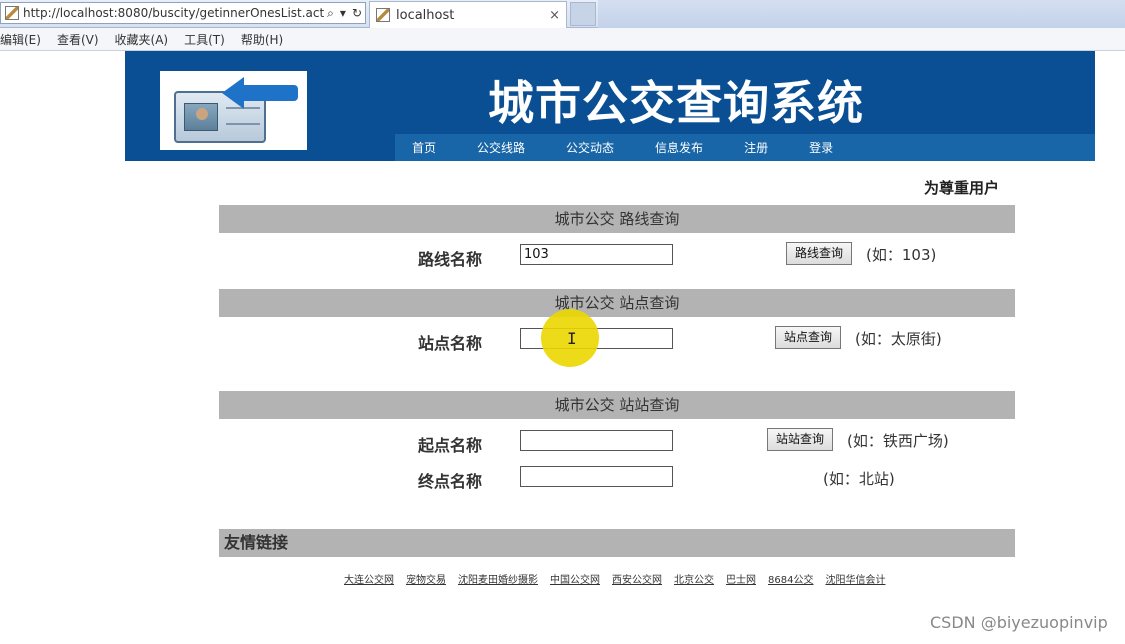 Image resolution: width=1125 pixels, height=644 pixels. Describe the element at coordinates (562, 39) in the screenshot. I see `menu-bar: 编辑(E) 查看(V) 收藏夹(A) 工具(T) 帮助(H)` at that location.